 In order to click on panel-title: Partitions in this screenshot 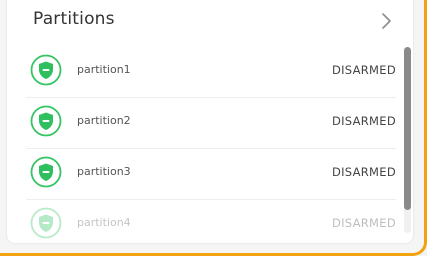, I will do `click(74, 19)`.